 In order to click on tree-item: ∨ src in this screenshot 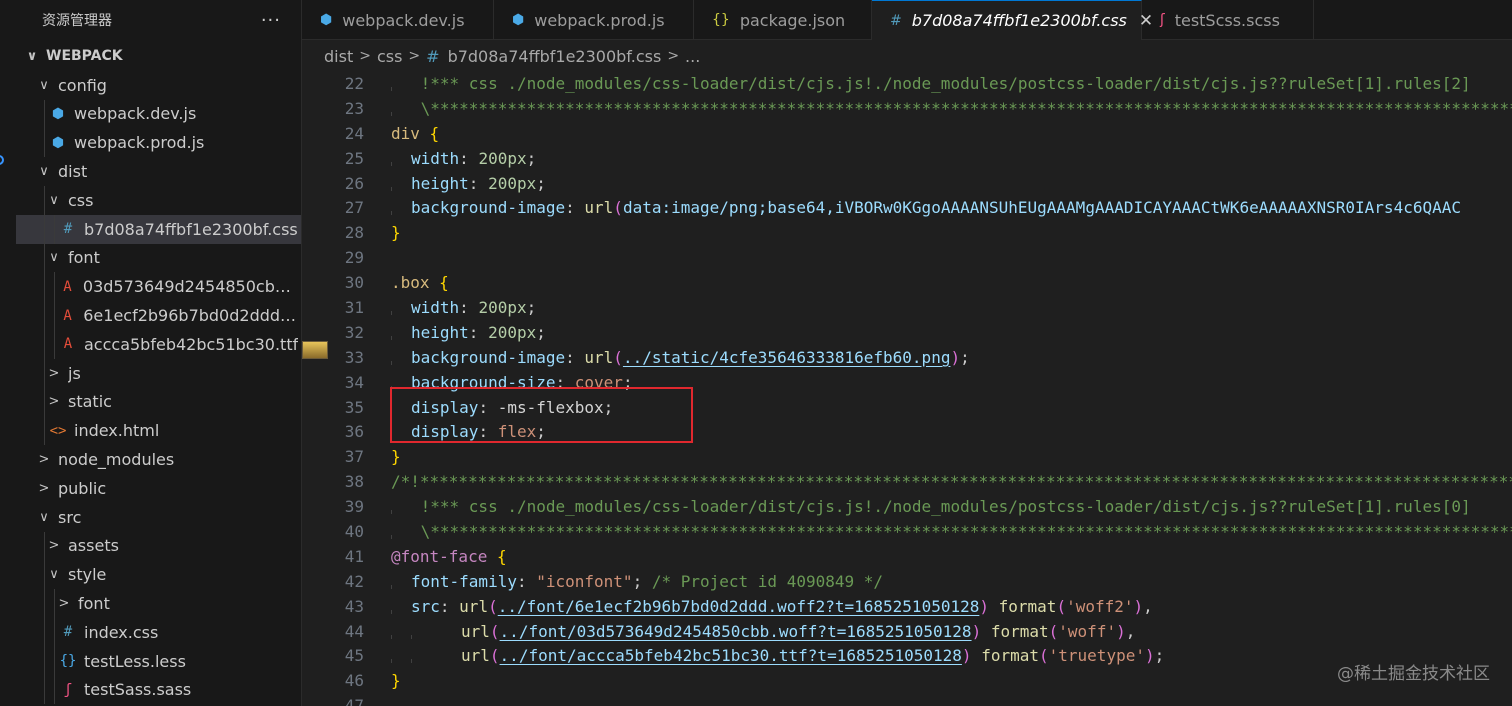, I will do `click(158, 517)`.